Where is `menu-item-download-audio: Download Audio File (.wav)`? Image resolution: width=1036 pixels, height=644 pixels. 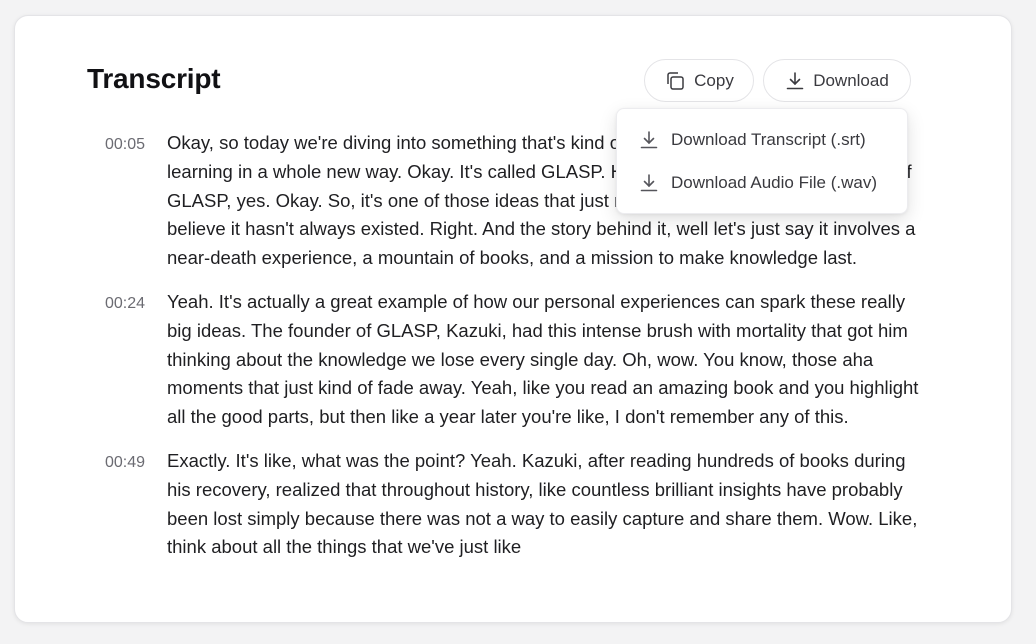 menu-item-download-audio: Download Audio File (.wav) is located at coordinates (758, 183).